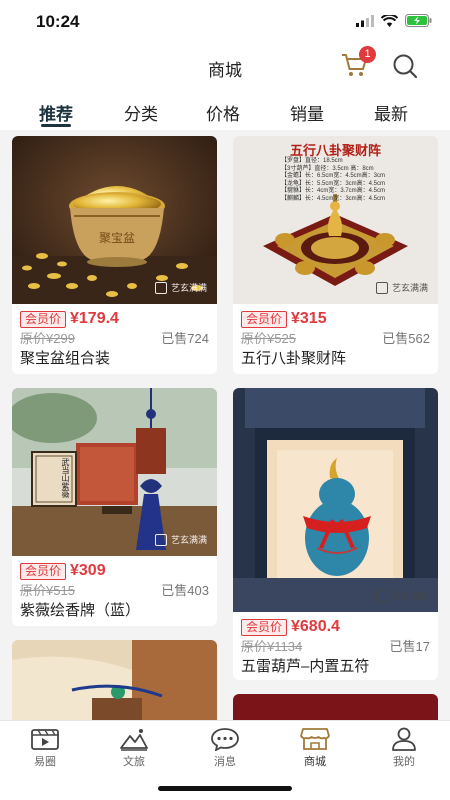 This screenshot has width=450, height=800. What do you see at coordinates (389, 20) in the screenshot?
I see `wifi-icon` at bounding box center [389, 20].